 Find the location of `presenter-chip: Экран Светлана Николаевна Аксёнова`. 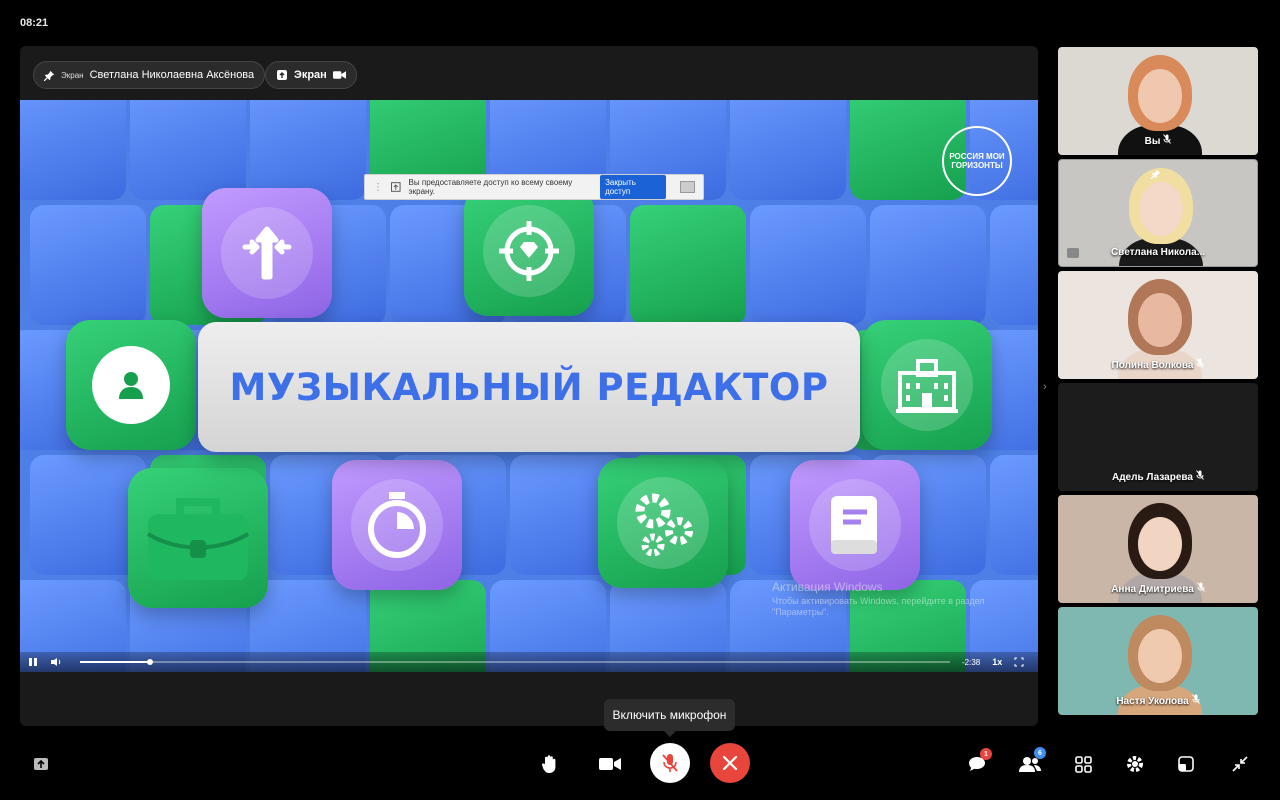

presenter-chip: Экран Светлана Николаевна Аксёнова is located at coordinates (149, 75).